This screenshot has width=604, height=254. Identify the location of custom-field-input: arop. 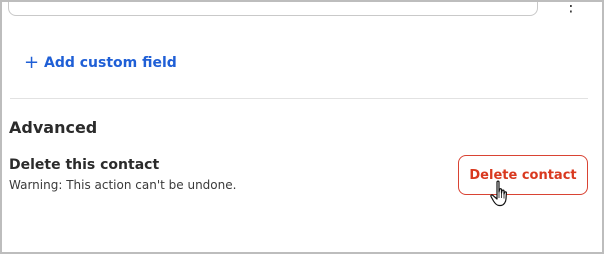
(273, 9).